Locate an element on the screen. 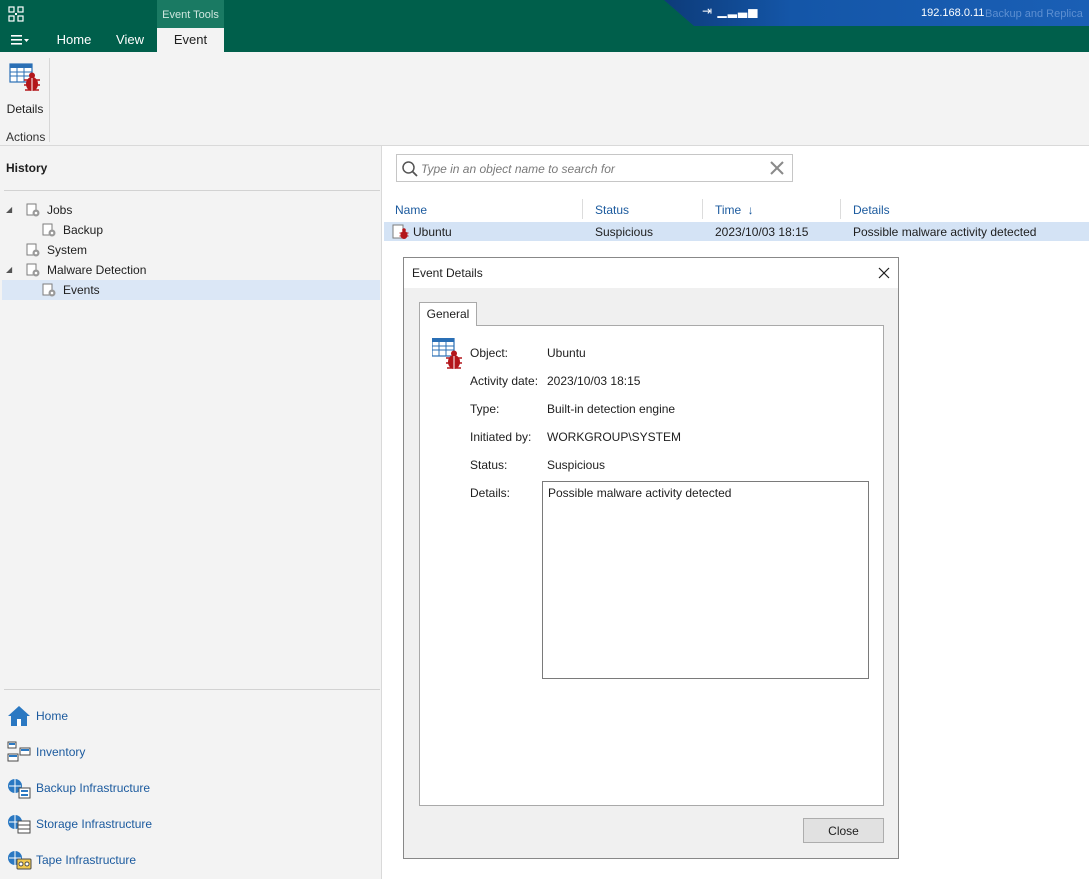 This screenshot has height=879, width=1089. nav-label: Storage Infrastructure is located at coordinates (94, 824).